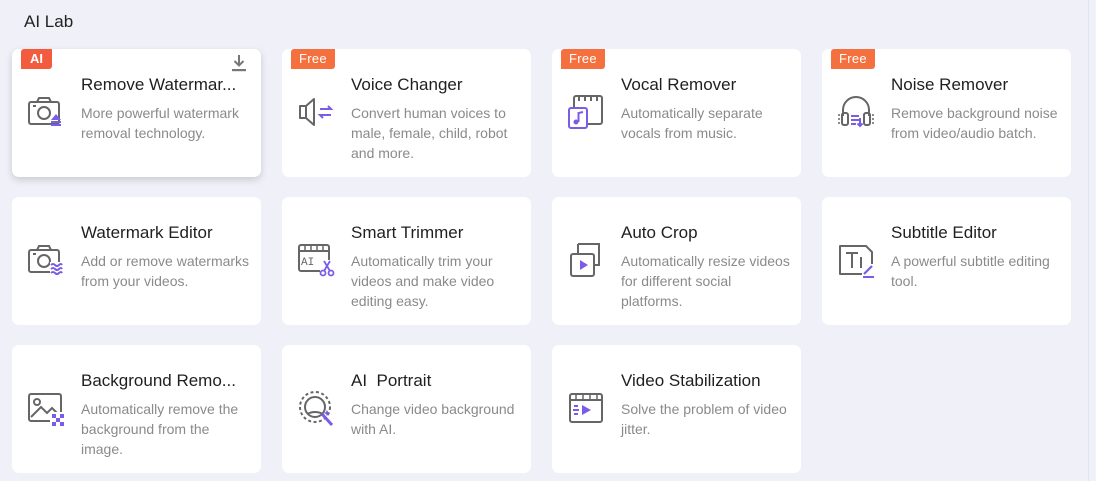  What do you see at coordinates (46, 410) in the screenshot?
I see `image-background-remover-icon` at bounding box center [46, 410].